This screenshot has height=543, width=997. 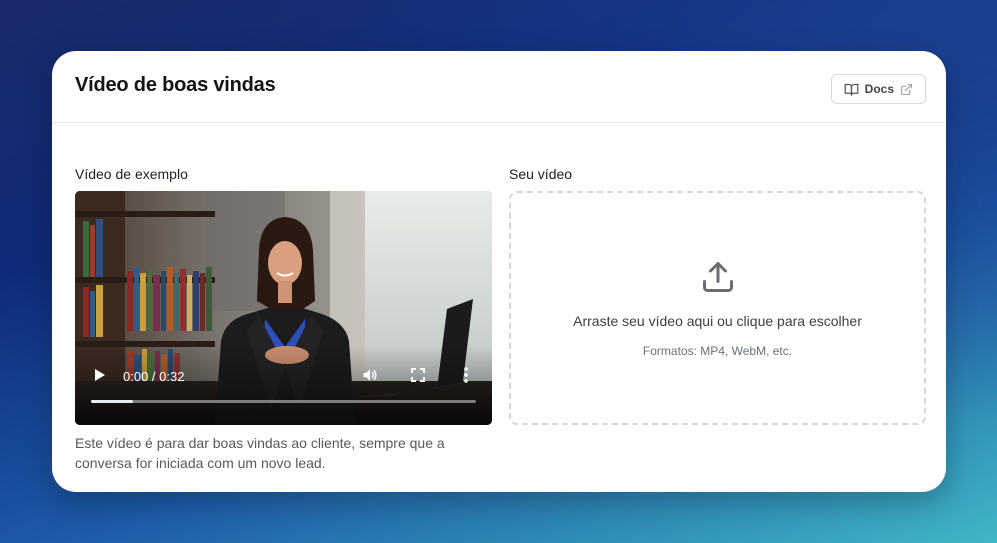 I want to click on page-title: Vídeo de boas vindas, so click(x=175, y=85).